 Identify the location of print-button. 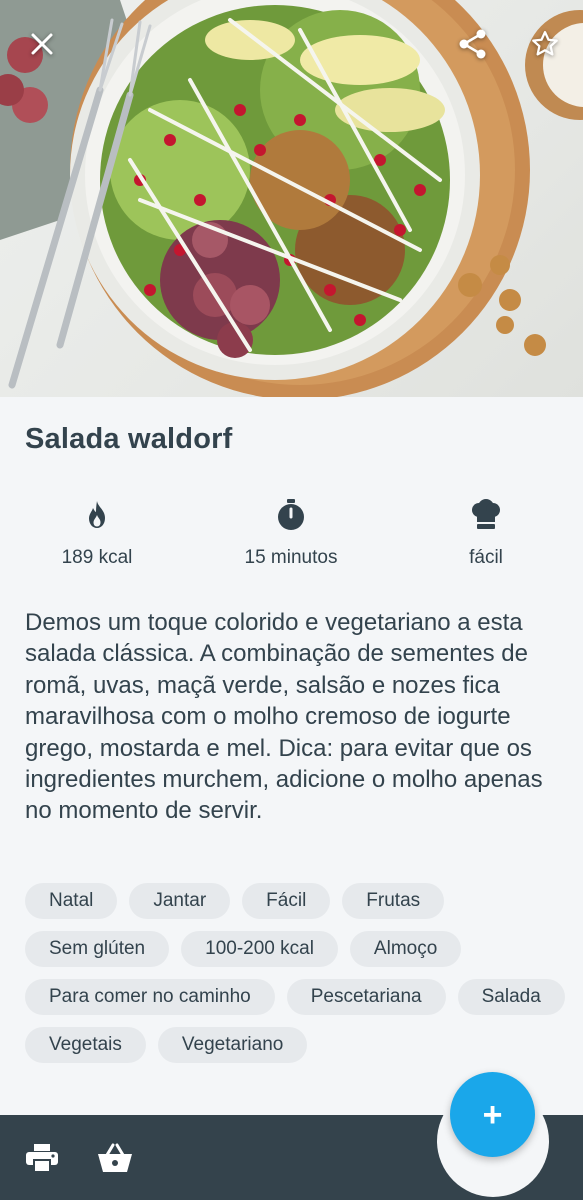
(42, 1158).